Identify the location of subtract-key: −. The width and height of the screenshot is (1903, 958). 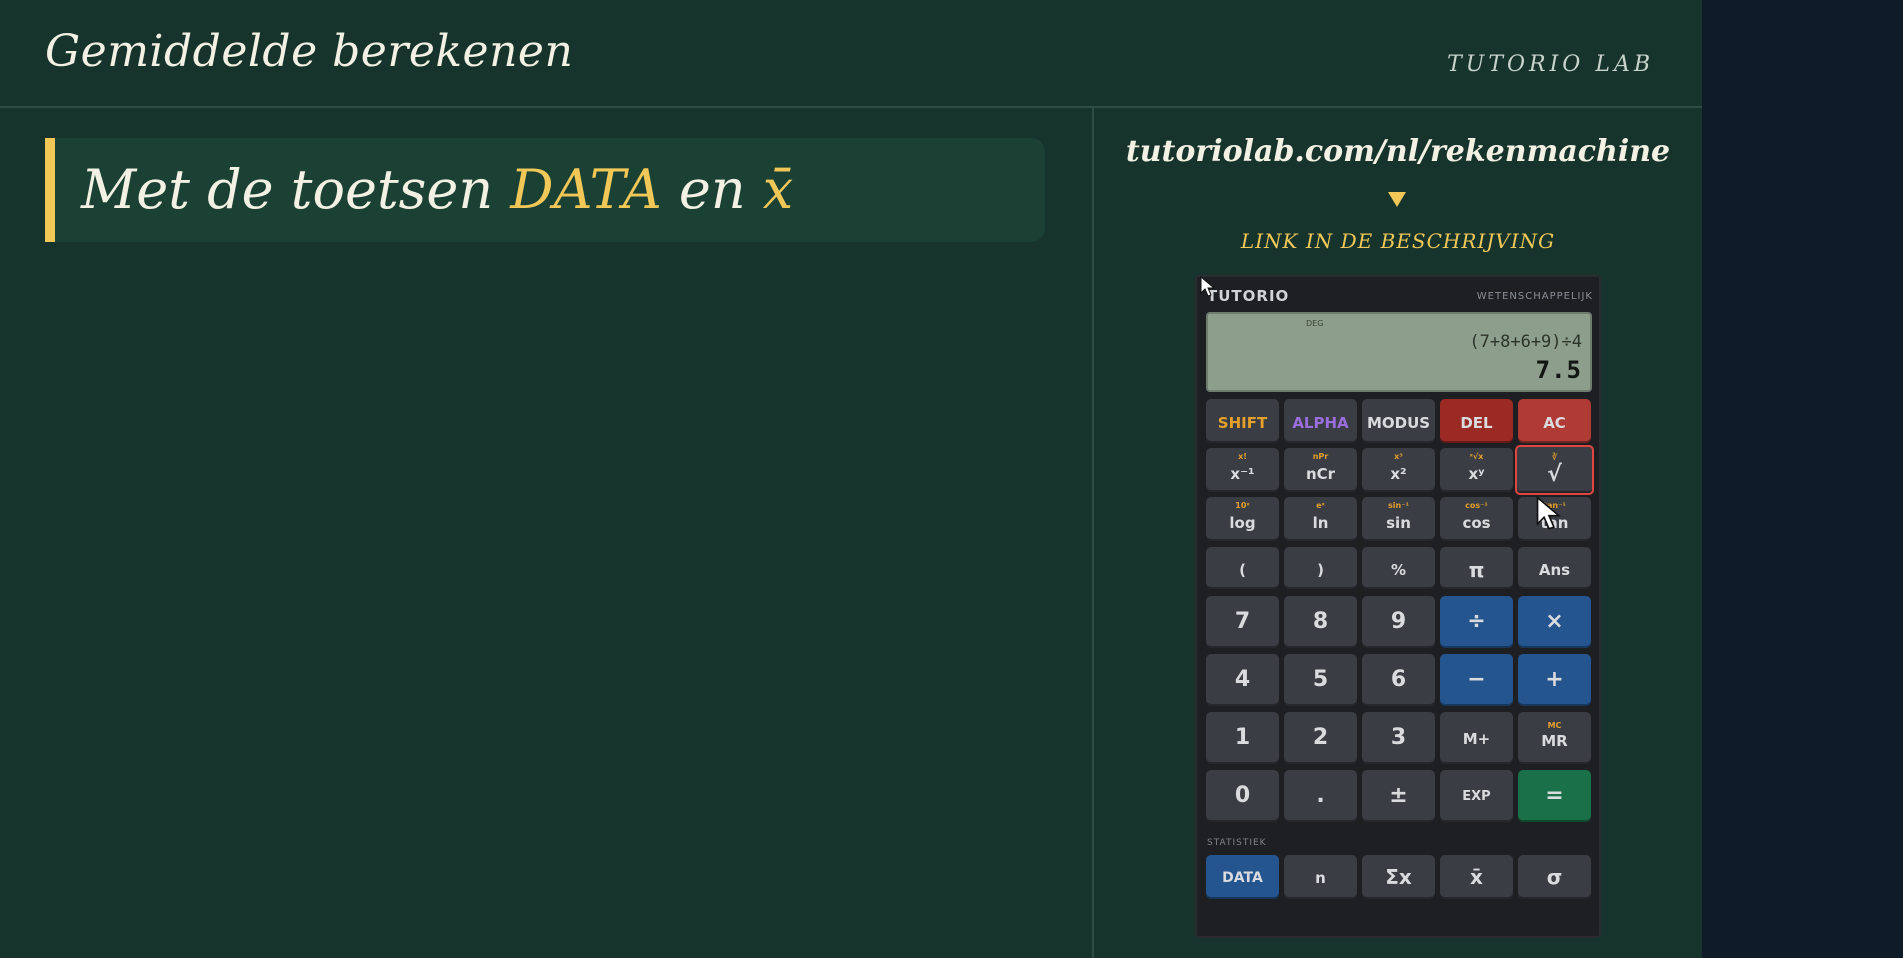
(1476, 680).